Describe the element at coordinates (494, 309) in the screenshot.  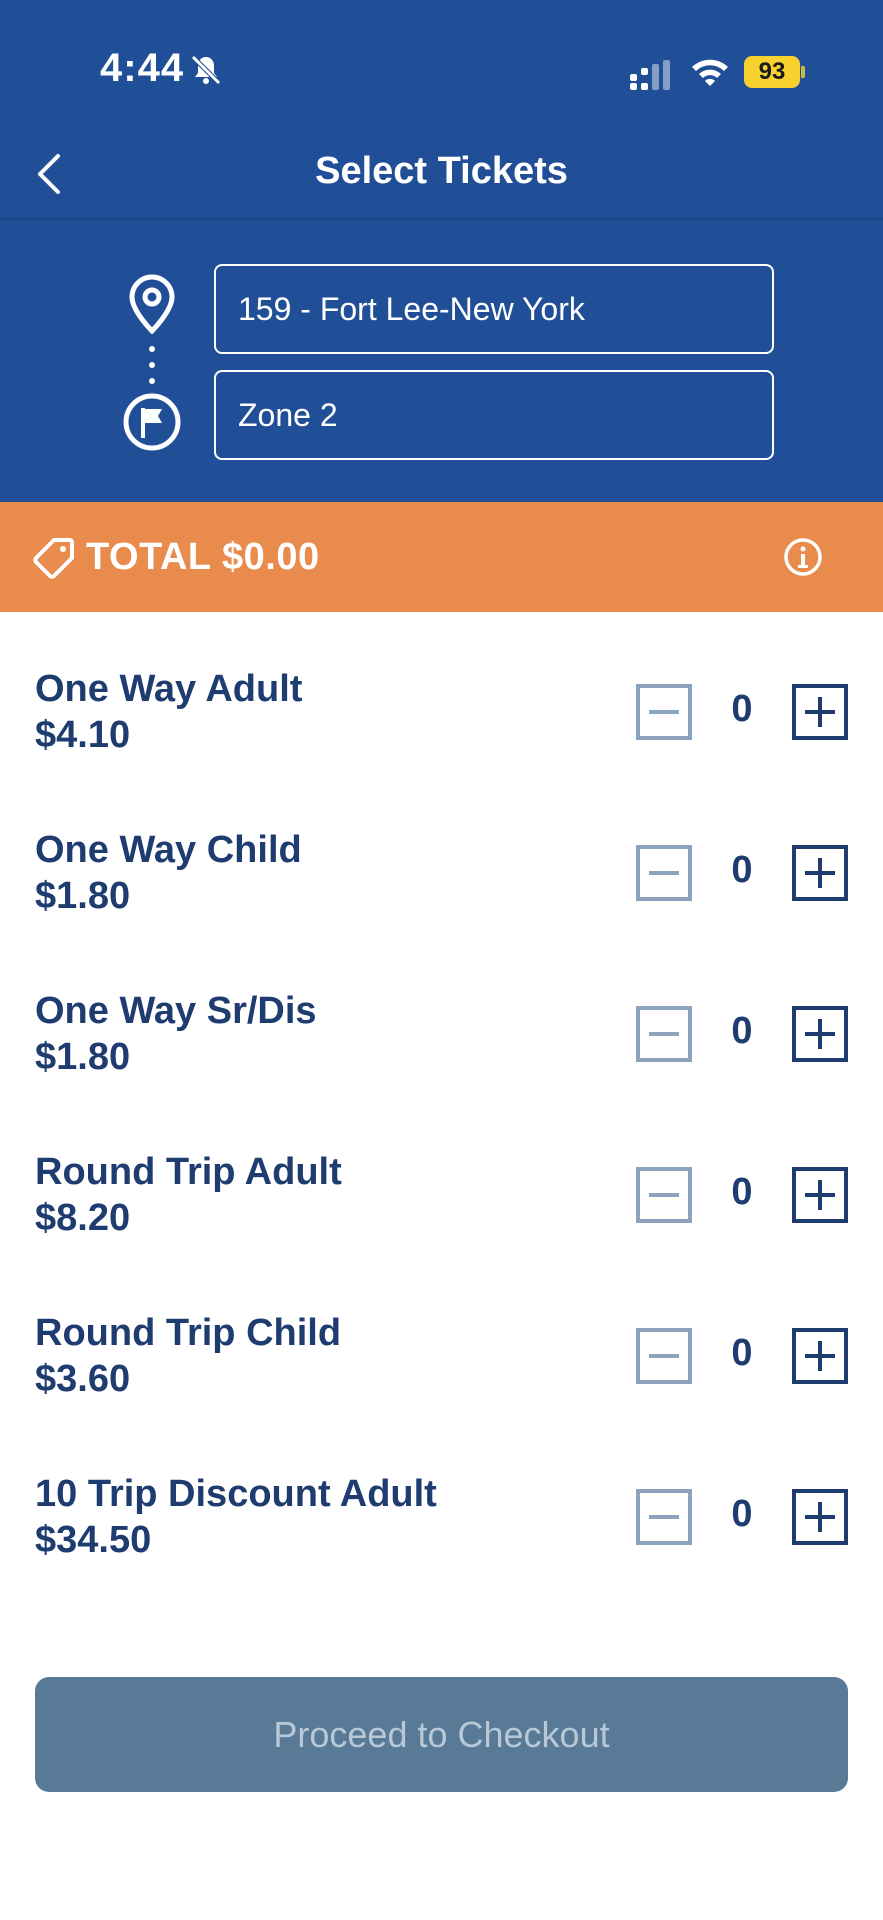
I see `origin-field: 159 - Fort Lee-New York` at that location.